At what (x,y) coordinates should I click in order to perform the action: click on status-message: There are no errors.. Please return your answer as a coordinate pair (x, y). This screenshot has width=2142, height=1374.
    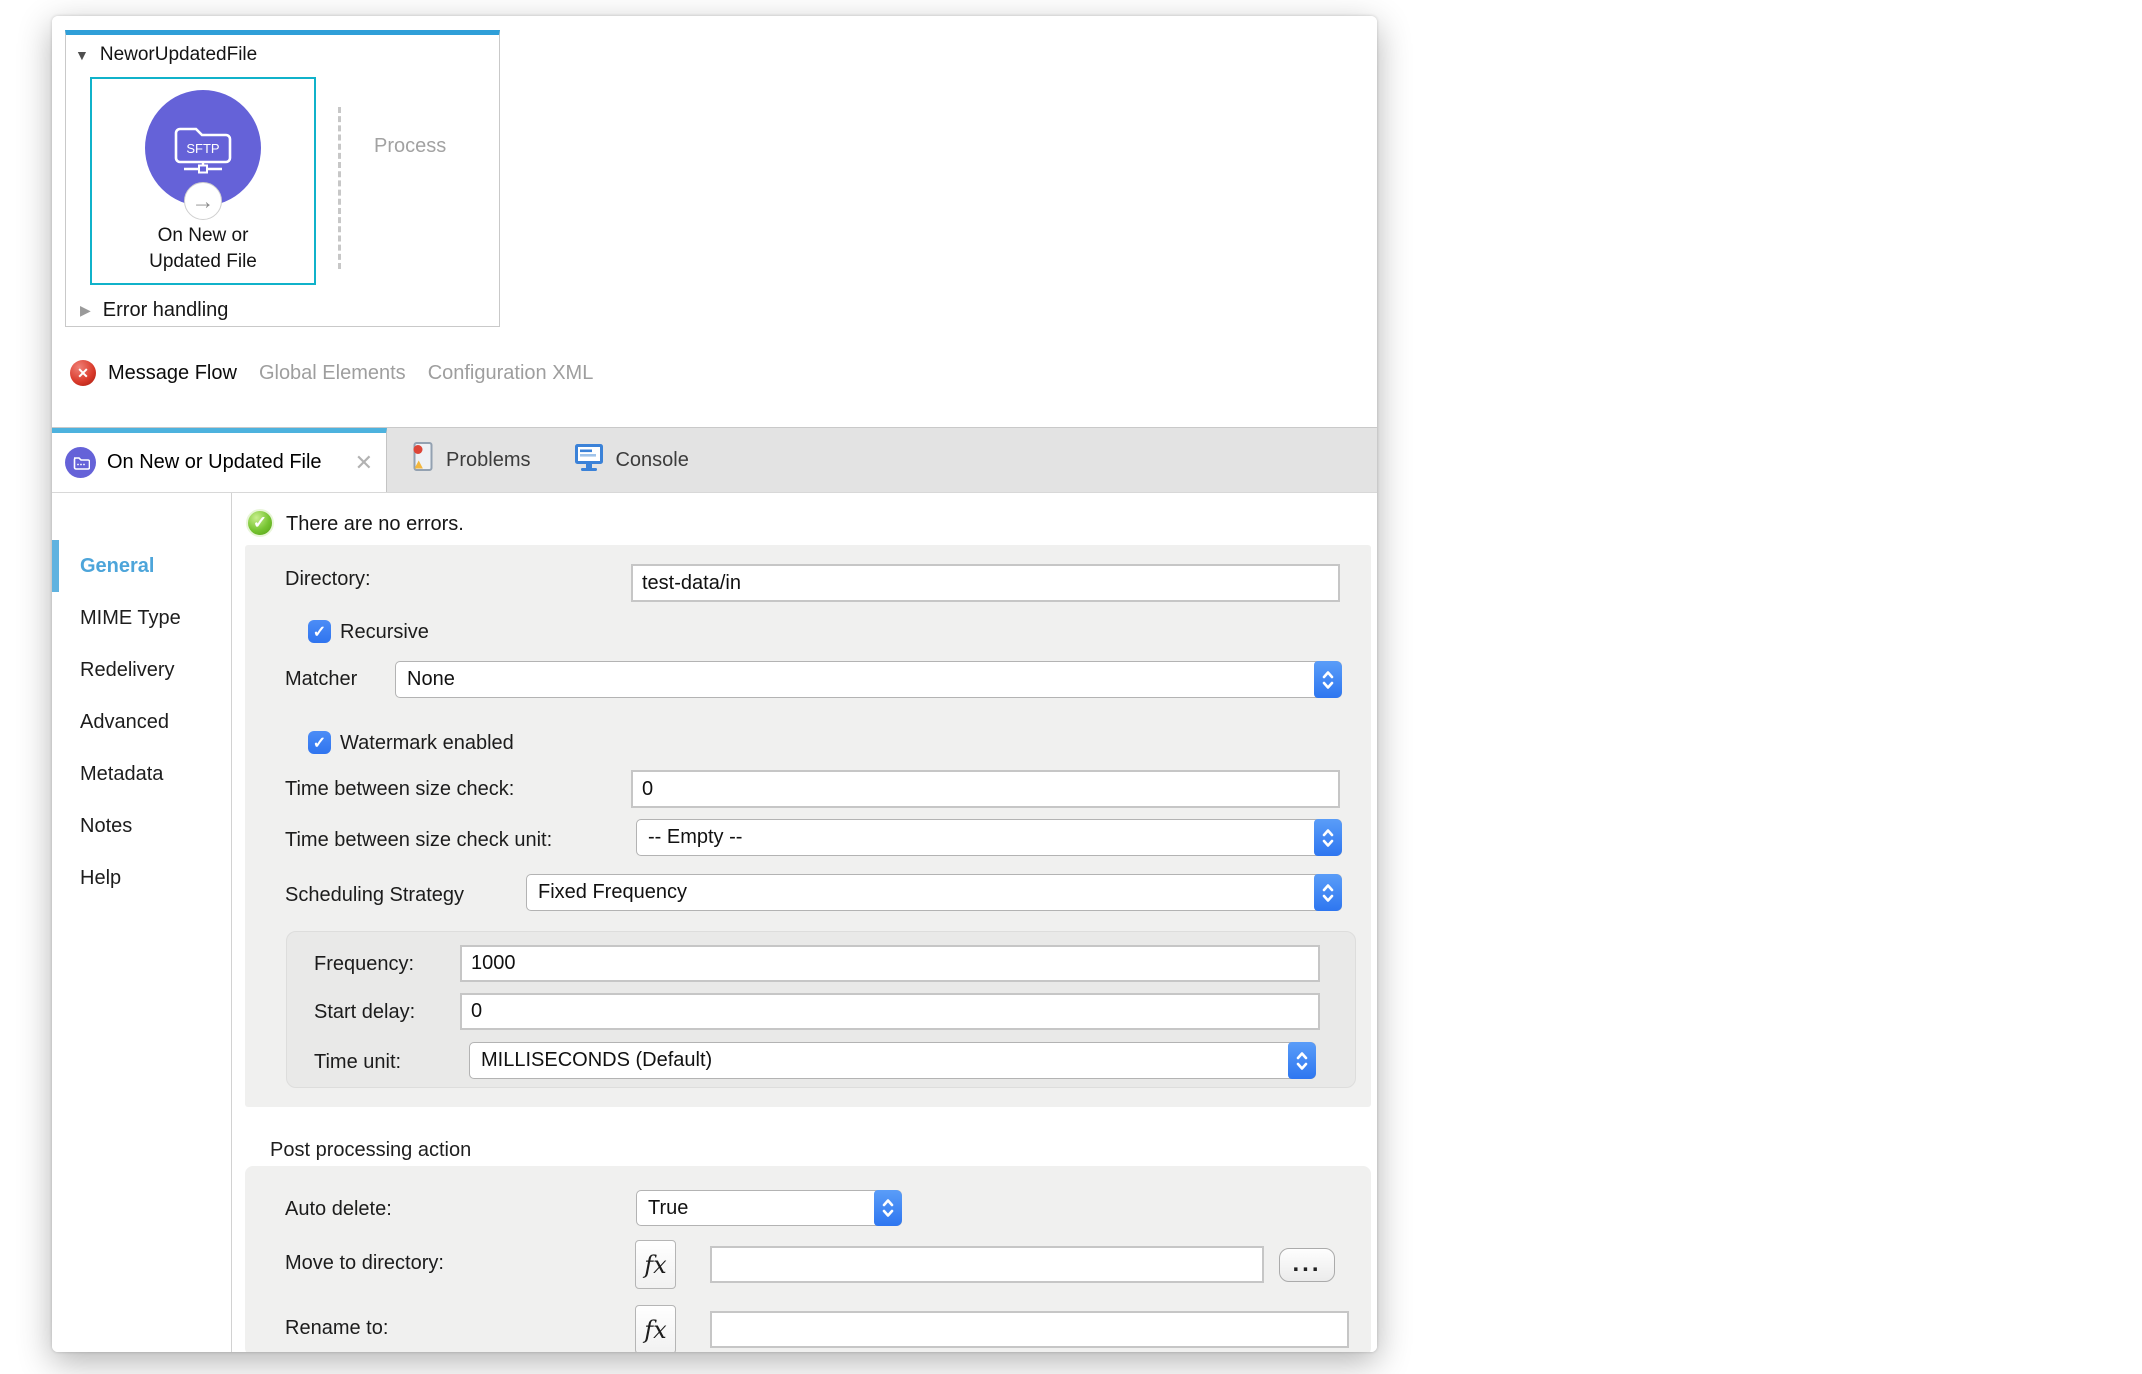
    Looking at the image, I should click on (375, 524).